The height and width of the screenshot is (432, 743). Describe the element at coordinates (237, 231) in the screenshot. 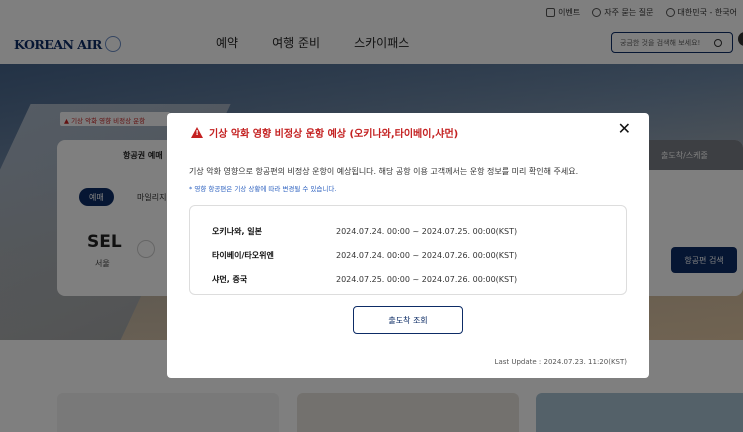

I see `location-name: 오키나와, 일본` at that location.